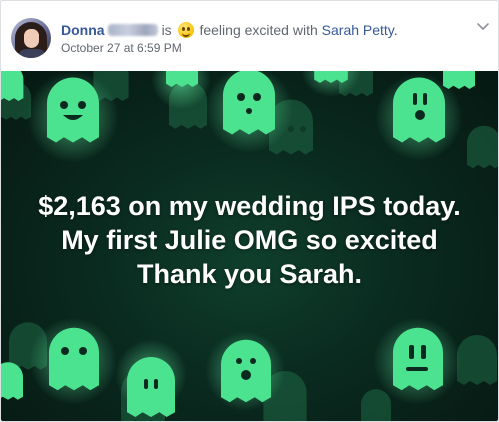 The width and height of the screenshot is (499, 422). What do you see at coordinates (483, 26) in the screenshot?
I see `post-options-chevron-icon` at bounding box center [483, 26].